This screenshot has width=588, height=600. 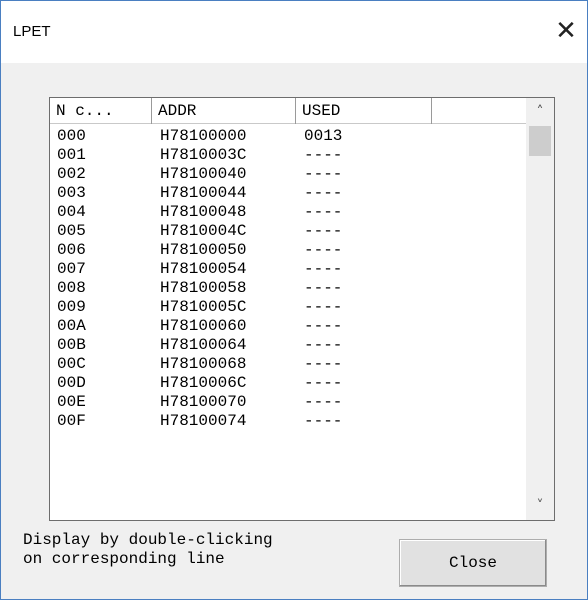 What do you see at coordinates (71, 212) in the screenshot?
I see `cell-n: 004` at bounding box center [71, 212].